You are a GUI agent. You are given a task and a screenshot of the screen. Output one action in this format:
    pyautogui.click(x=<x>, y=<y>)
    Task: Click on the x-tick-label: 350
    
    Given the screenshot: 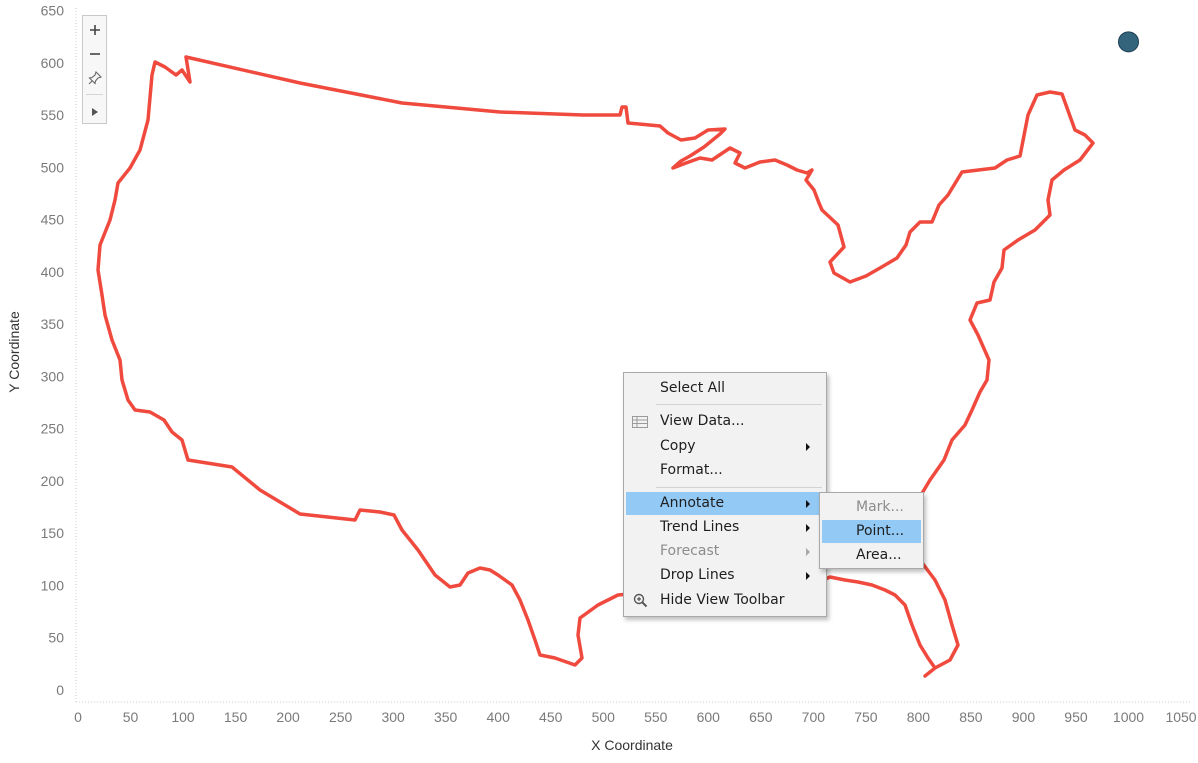 What is the action you would take?
    pyautogui.click(x=446, y=717)
    